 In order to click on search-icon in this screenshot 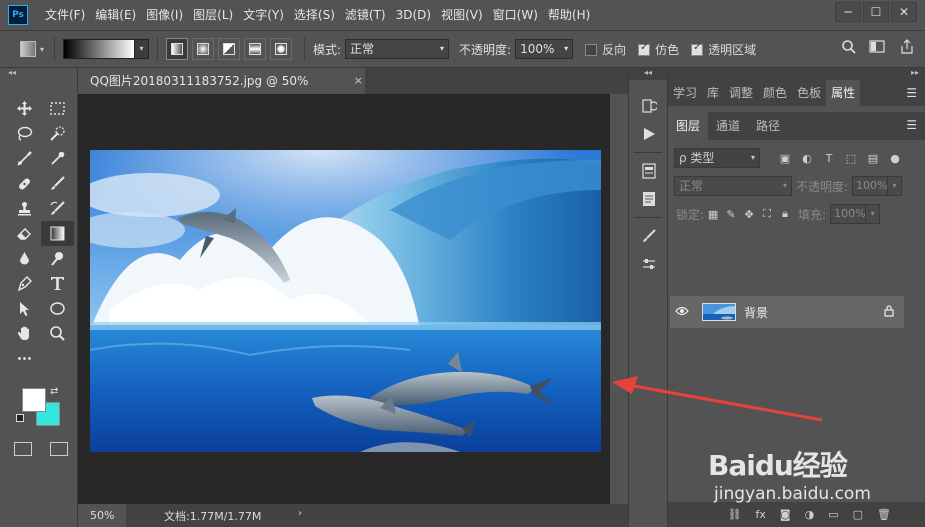, I will do `click(849, 49)`.